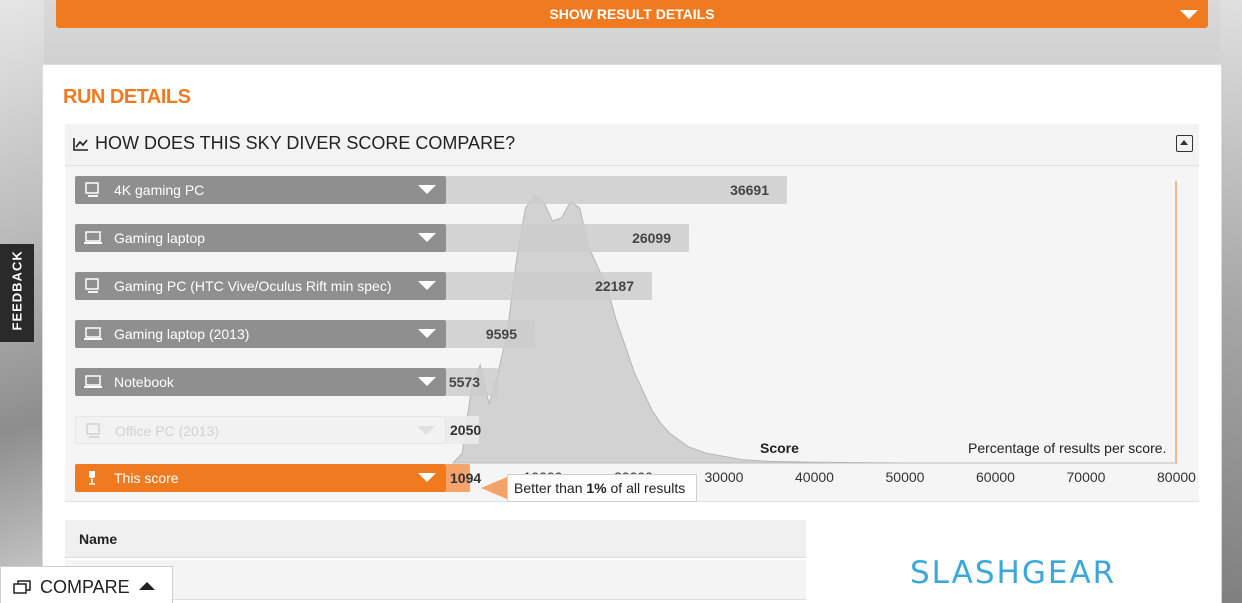  I want to click on table-row, so click(435, 580).